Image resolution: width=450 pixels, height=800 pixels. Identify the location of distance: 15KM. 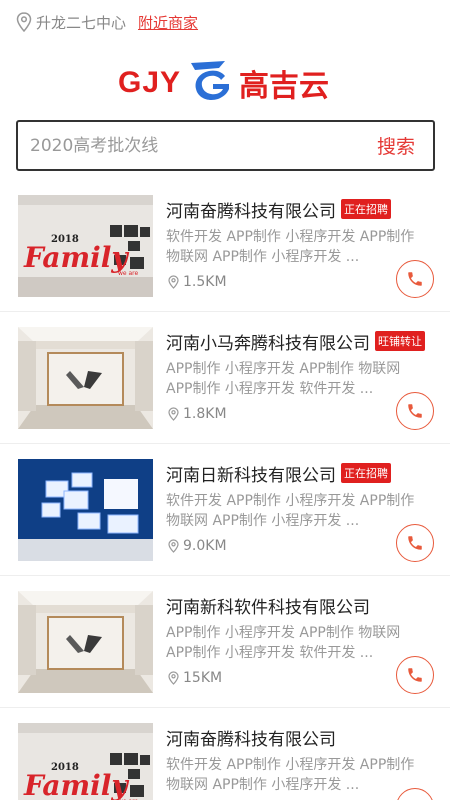
(195, 678).